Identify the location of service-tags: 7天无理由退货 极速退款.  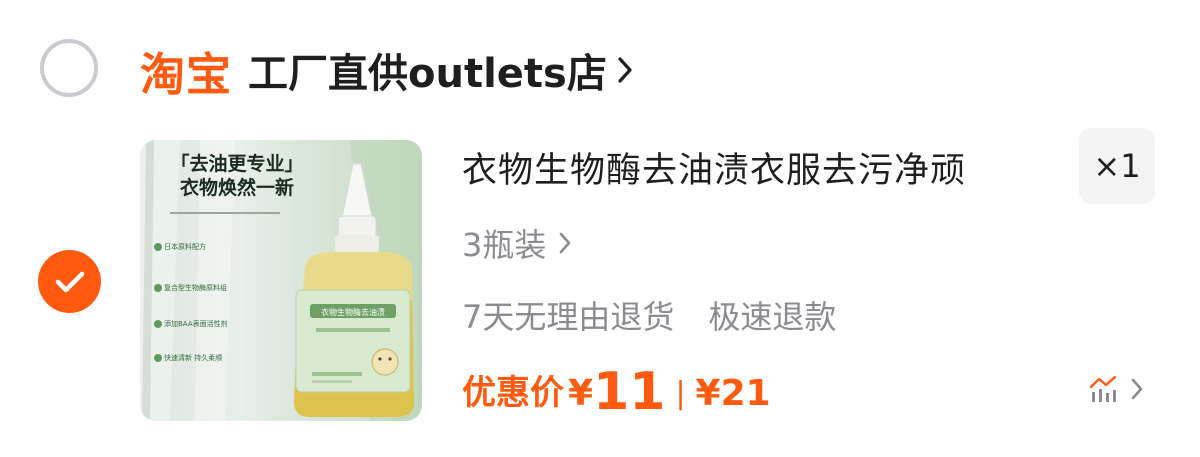
(649, 315).